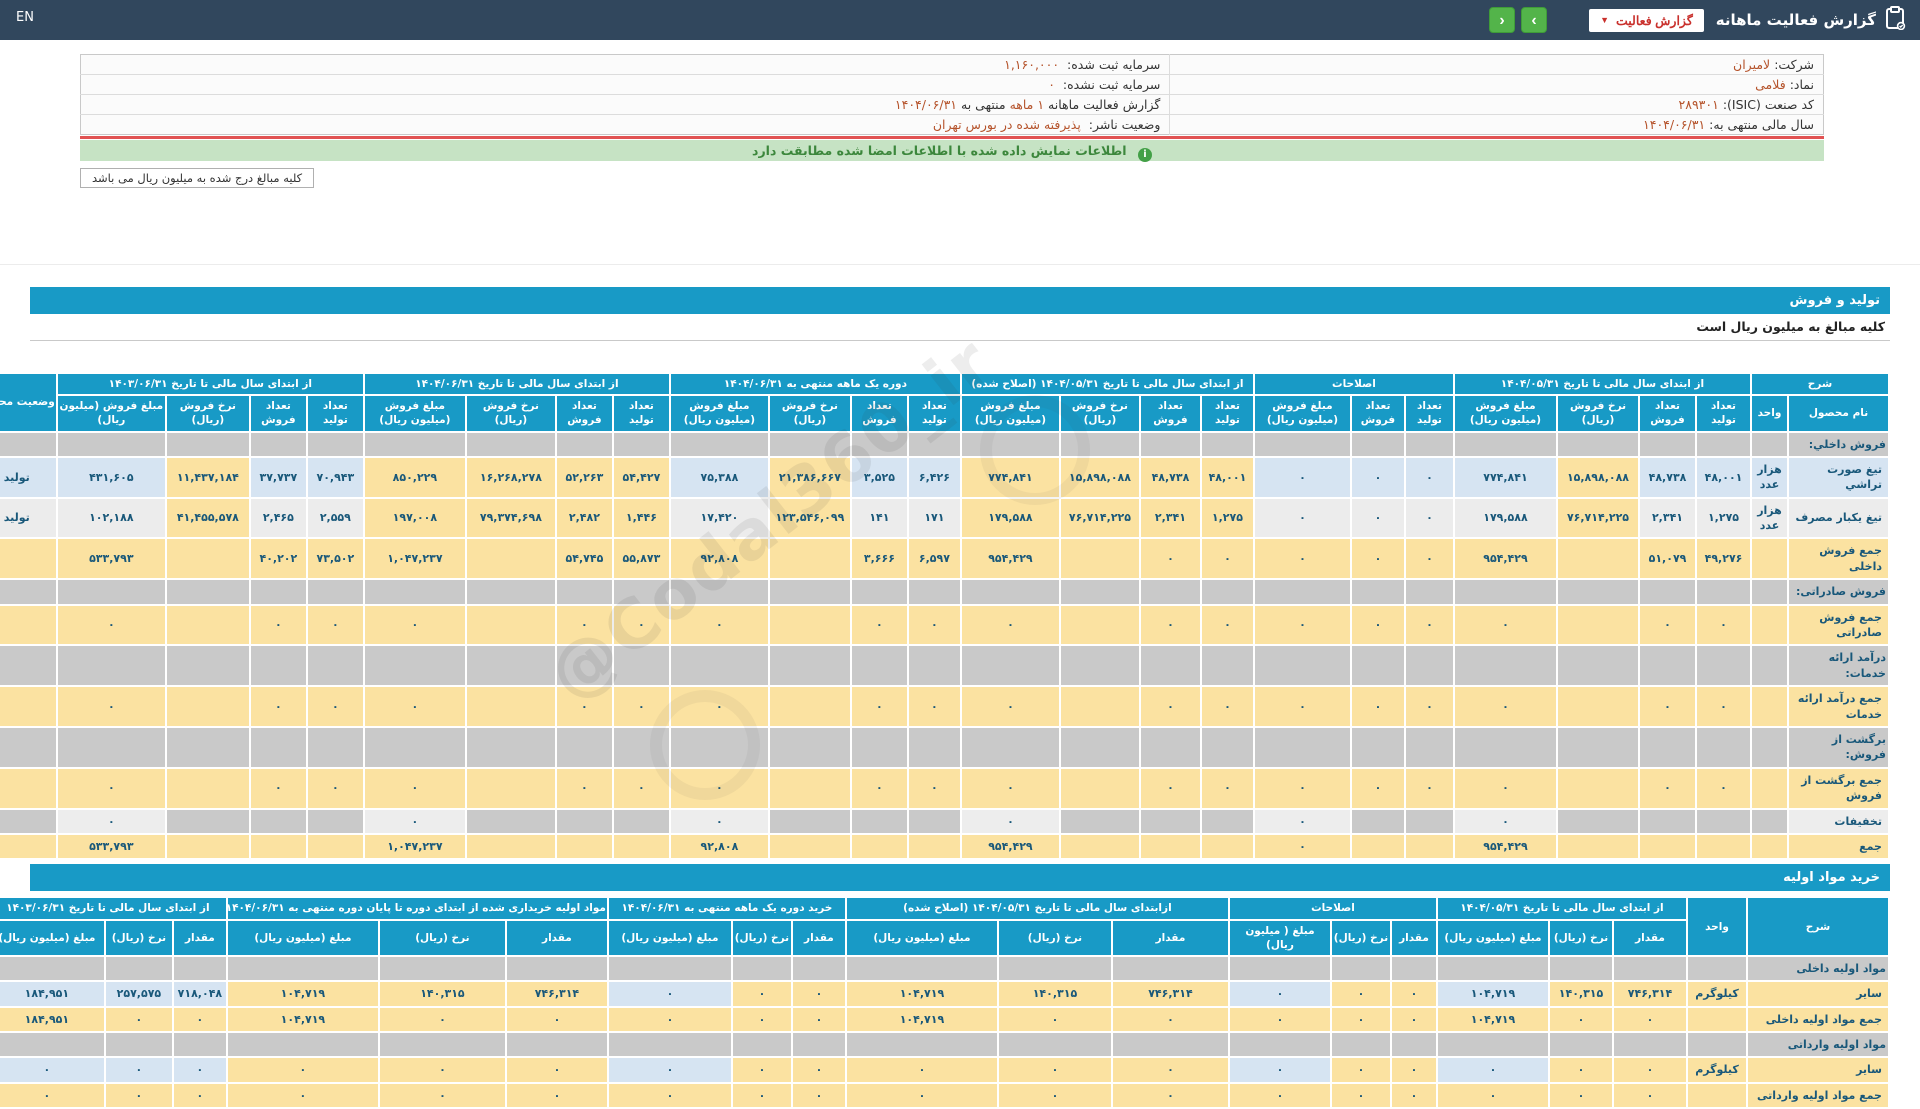  I want to click on table-cell: ۲۵۷,۵۷۵, so click(138, 994).